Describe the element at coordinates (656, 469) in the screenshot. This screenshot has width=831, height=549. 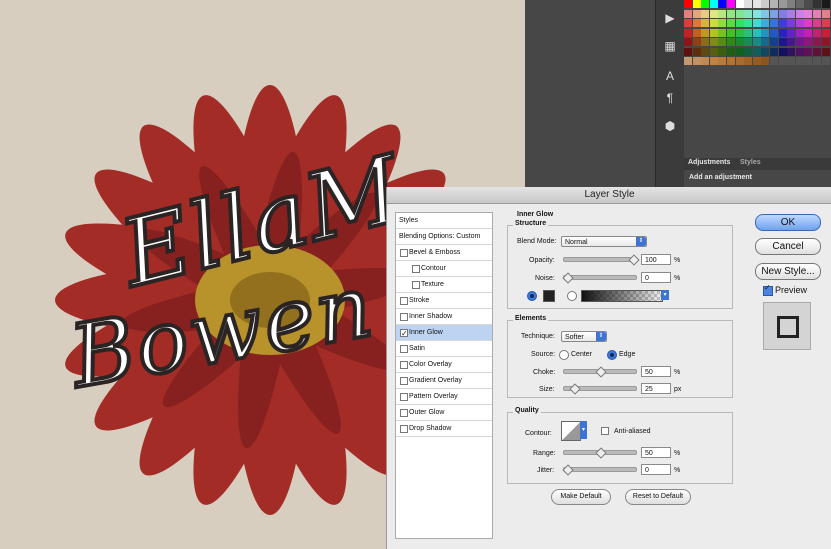
I see `jitter-field: 0` at that location.